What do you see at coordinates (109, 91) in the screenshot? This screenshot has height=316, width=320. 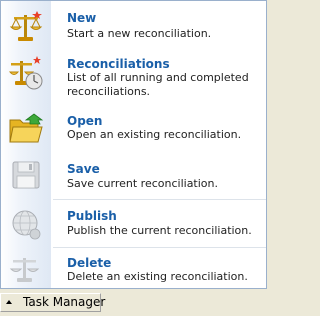 I see `menu-item-description-line: reconciliations.` at bounding box center [109, 91].